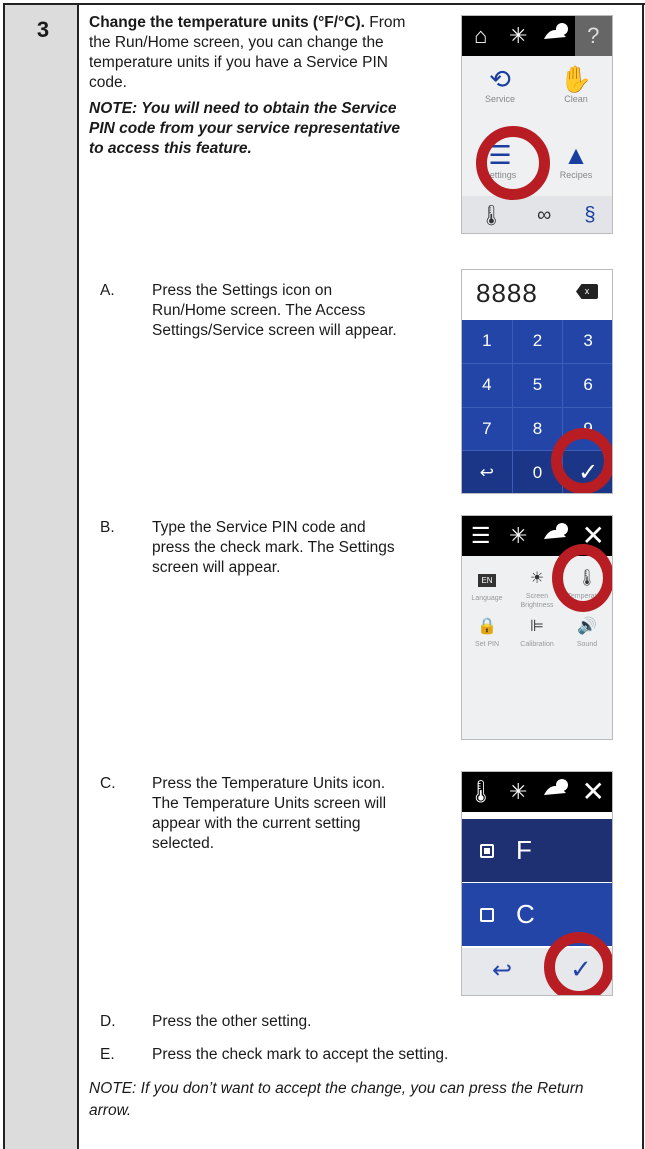  I want to click on substep-d: D. Press the other setting., so click(205, 1022).